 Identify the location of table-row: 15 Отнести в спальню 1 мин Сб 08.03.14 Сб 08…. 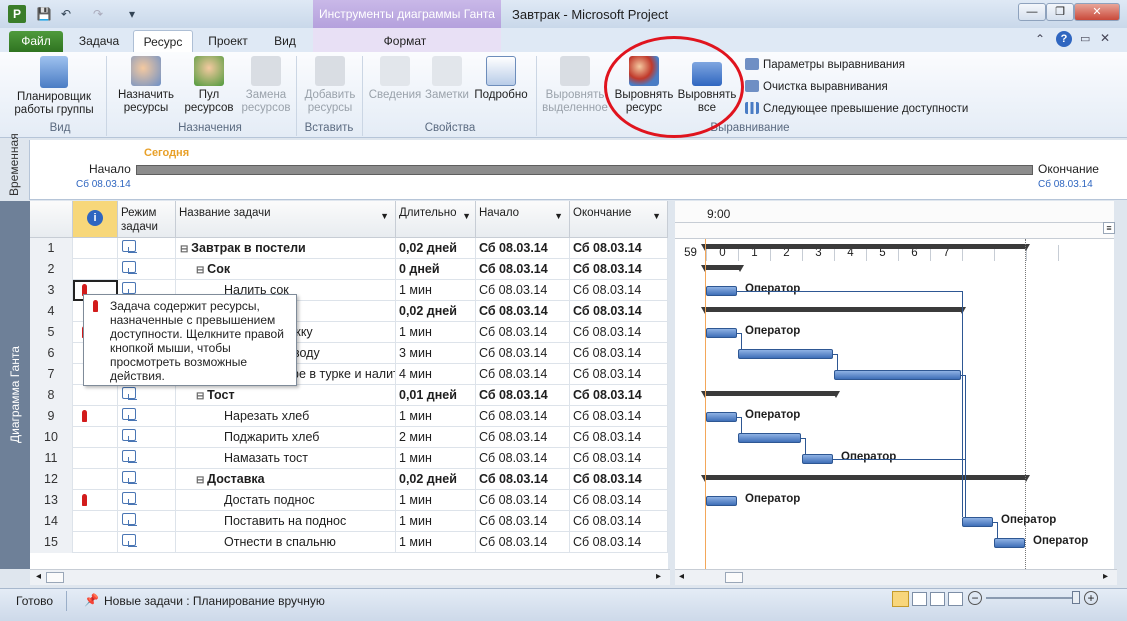
(349, 542).